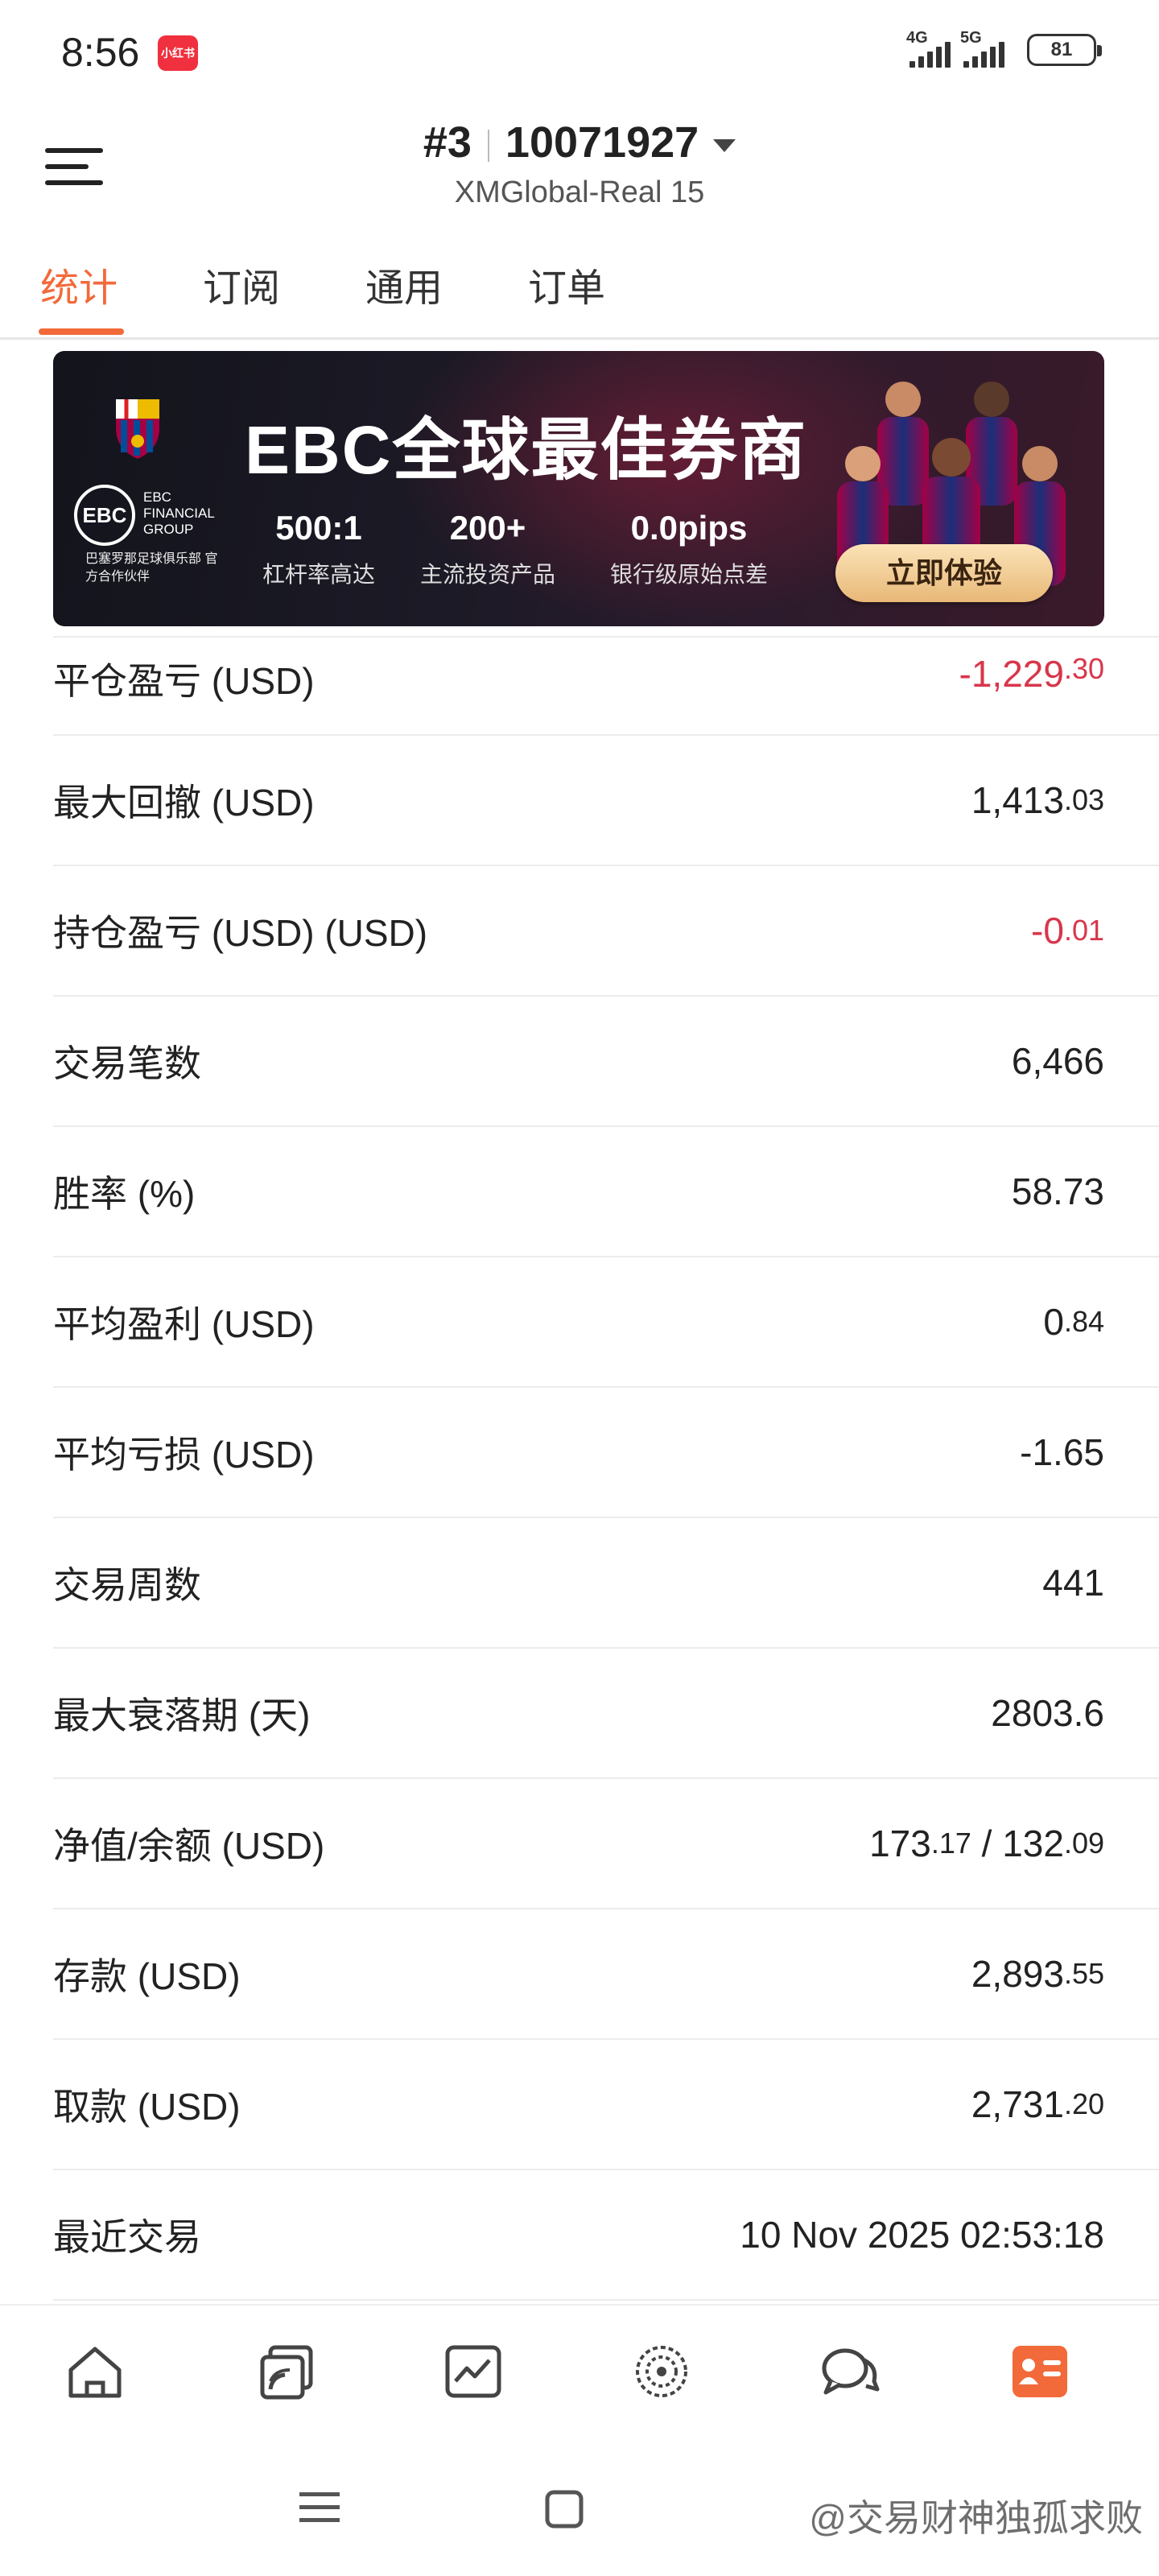 Image resolution: width=1159 pixels, height=2576 pixels. I want to click on account-selector: #3 10071927, so click(579, 142).